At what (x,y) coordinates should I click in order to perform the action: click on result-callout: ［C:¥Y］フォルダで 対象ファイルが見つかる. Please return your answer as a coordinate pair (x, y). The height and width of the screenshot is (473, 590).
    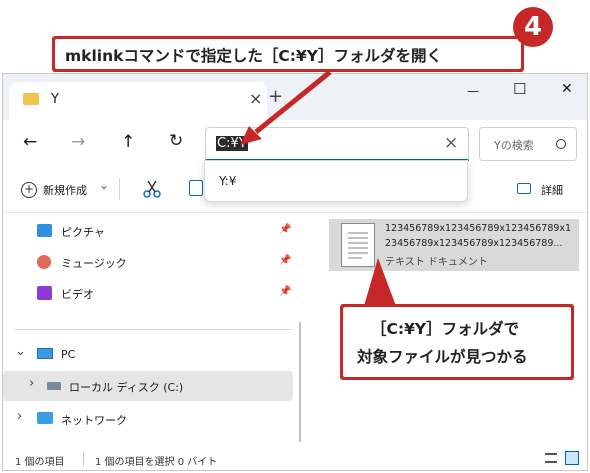
    Looking at the image, I should click on (457, 342).